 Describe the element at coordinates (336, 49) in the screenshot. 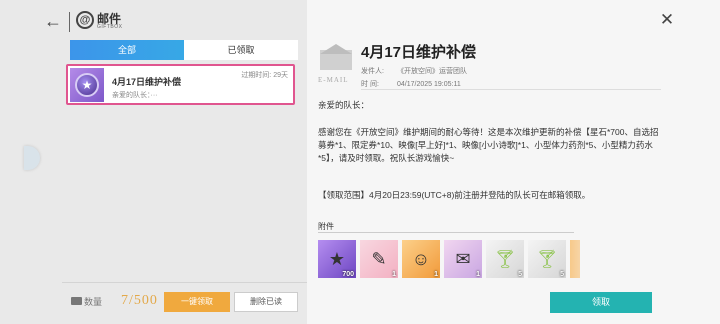

I see `envelope-flap` at that location.